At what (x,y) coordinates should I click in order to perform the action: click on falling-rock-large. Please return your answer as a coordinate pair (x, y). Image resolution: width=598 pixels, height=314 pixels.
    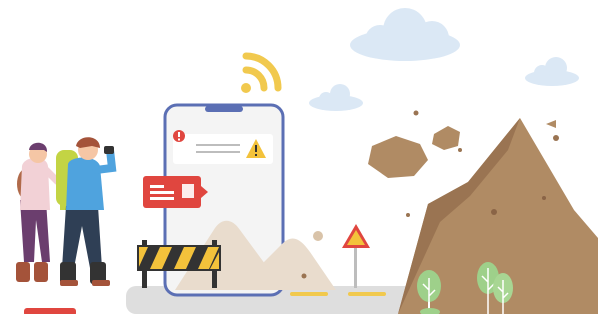
    Looking at the image, I should click on (398, 157).